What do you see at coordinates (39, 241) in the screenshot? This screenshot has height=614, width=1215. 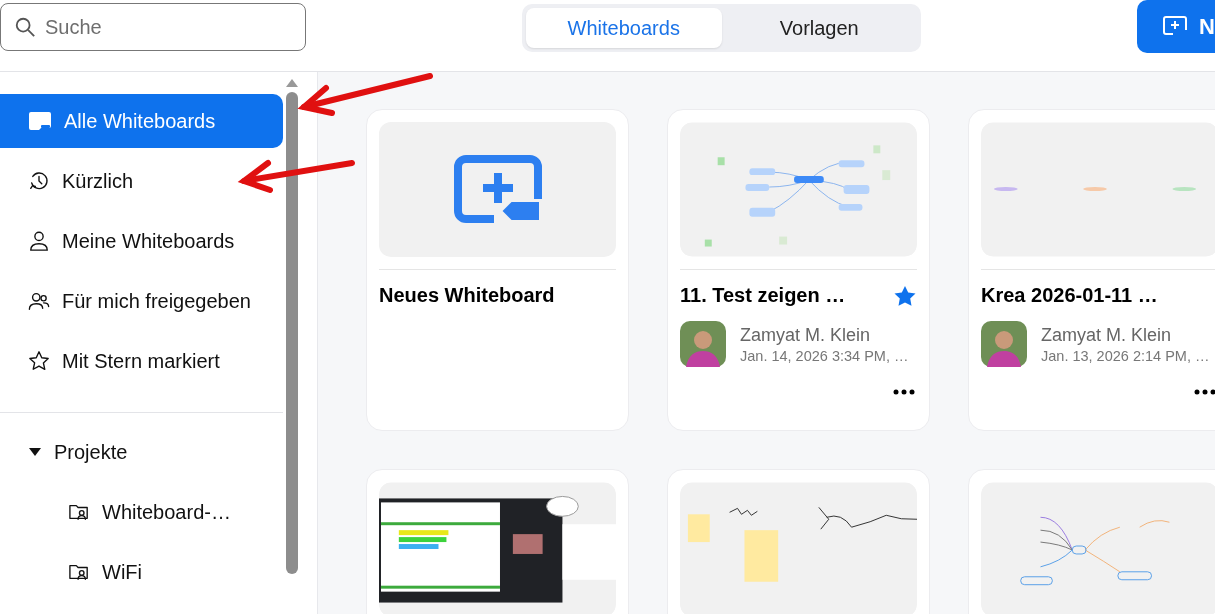 I see `person-icon` at bounding box center [39, 241].